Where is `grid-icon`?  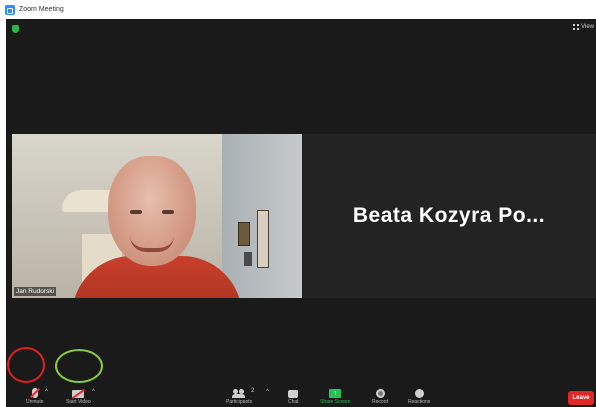
grid-icon is located at coordinates (576, 27).